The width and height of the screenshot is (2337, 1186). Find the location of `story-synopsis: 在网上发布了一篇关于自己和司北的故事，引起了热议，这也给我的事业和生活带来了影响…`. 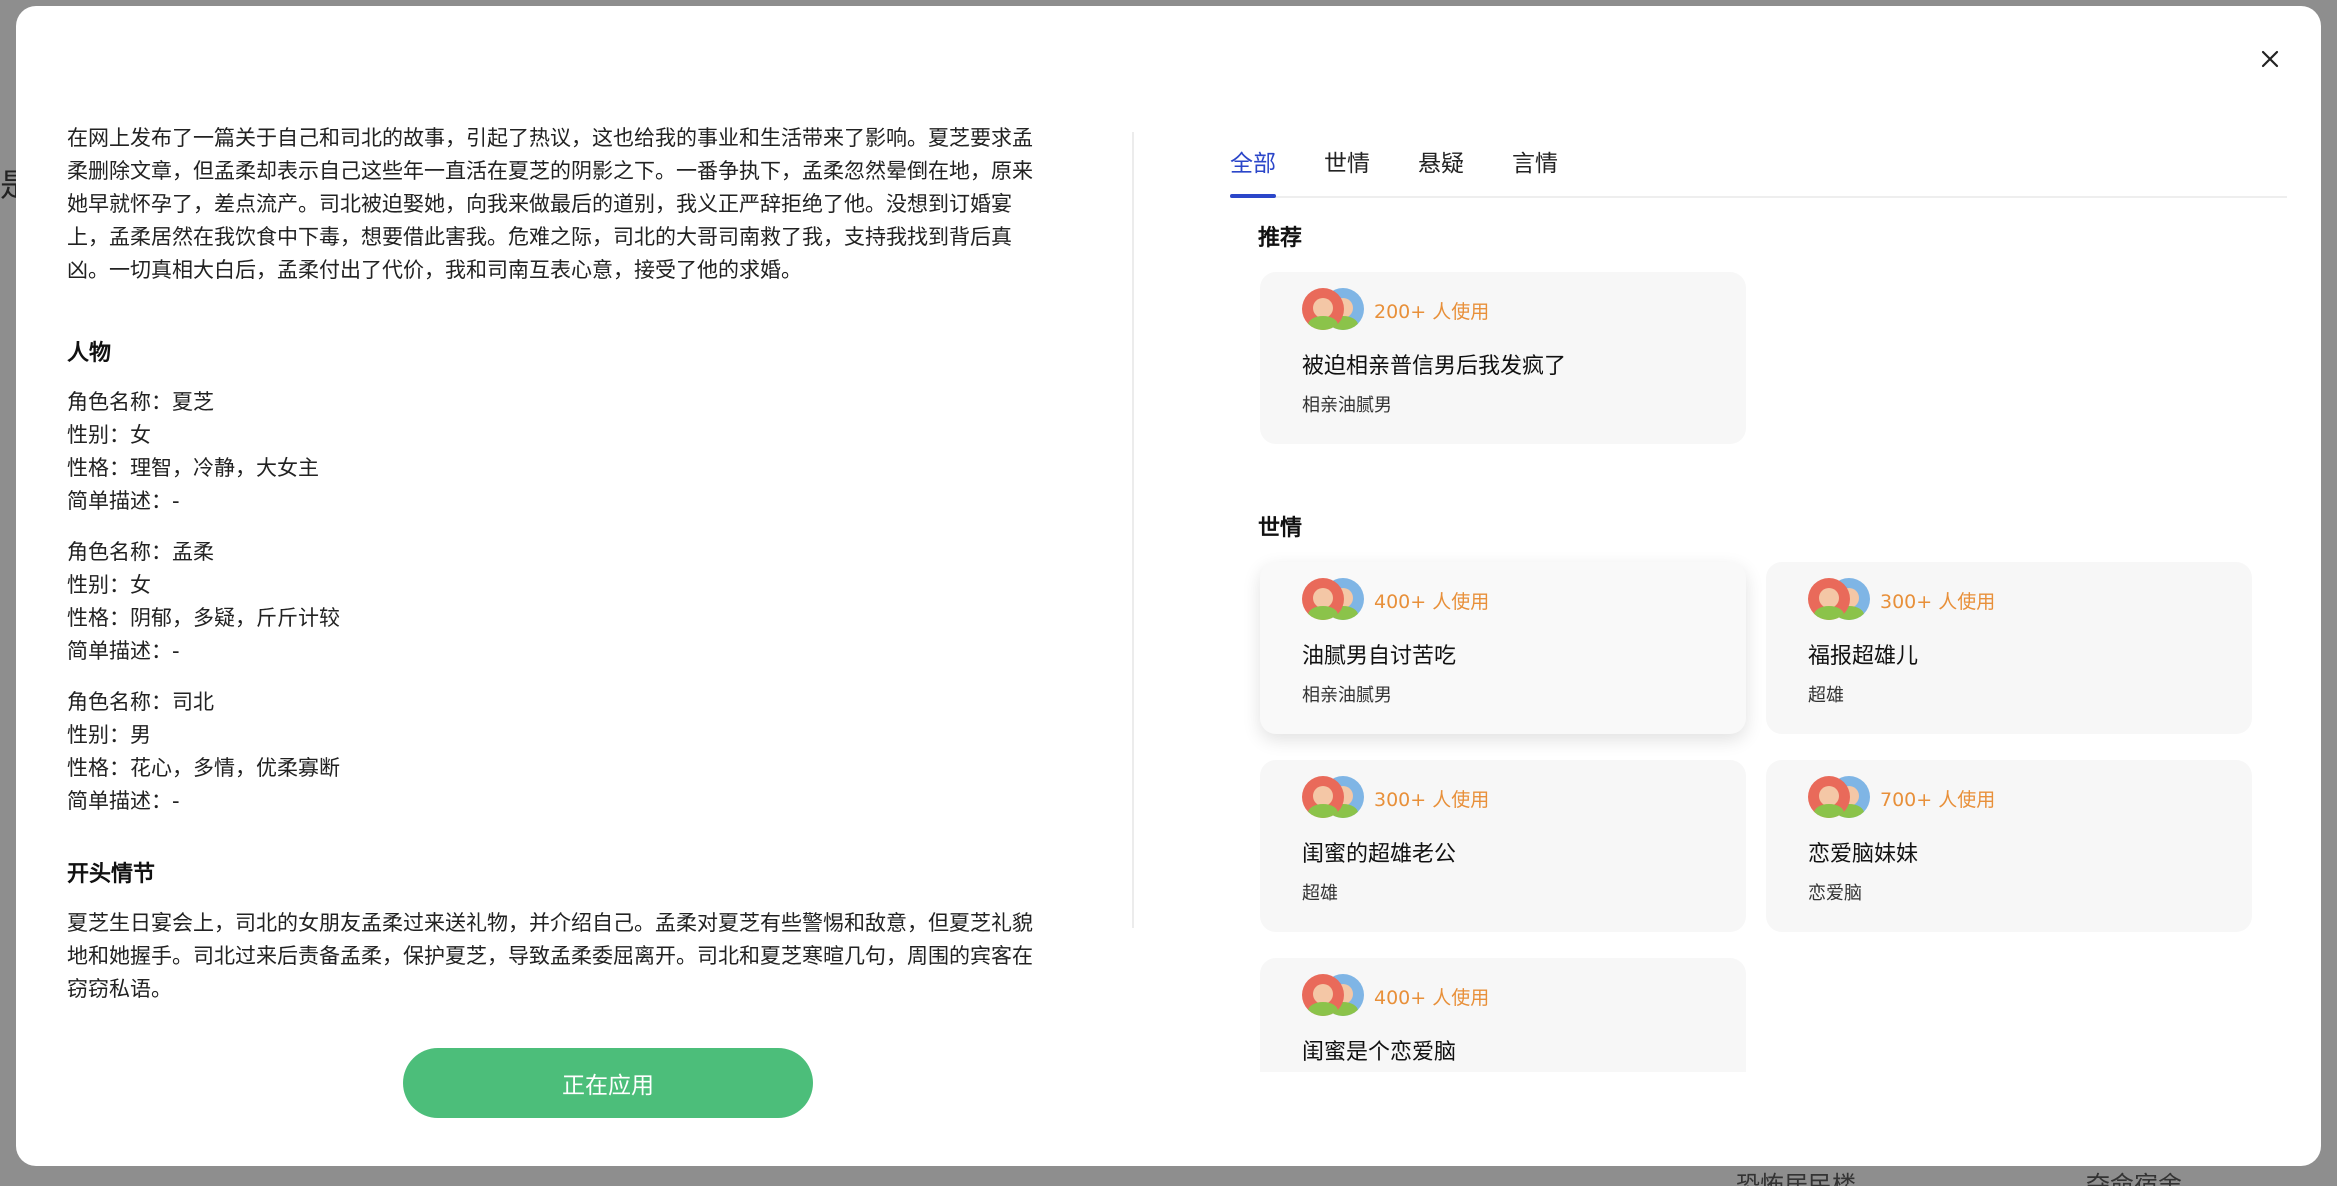

story-synopsis: 在网上发布了一篇关于自己和司北的故事，引起了热议，这也给我的事业和生活带来了影响… is located at coordinates (550, 204).